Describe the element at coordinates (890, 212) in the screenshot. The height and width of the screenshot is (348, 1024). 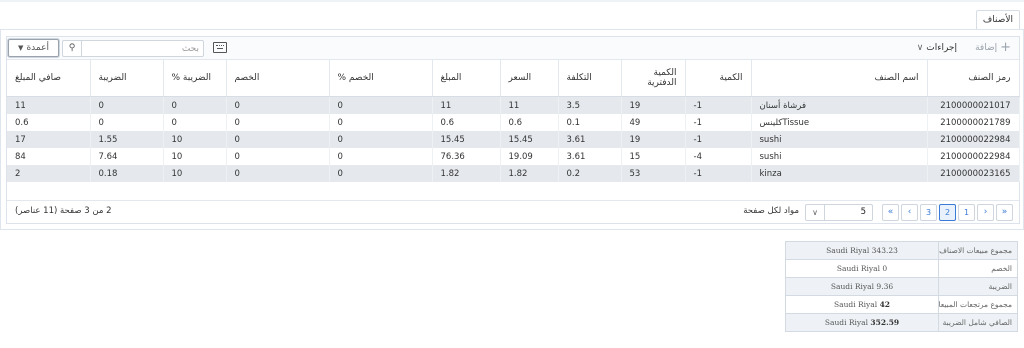
I see `last-page-button: »` at that location.